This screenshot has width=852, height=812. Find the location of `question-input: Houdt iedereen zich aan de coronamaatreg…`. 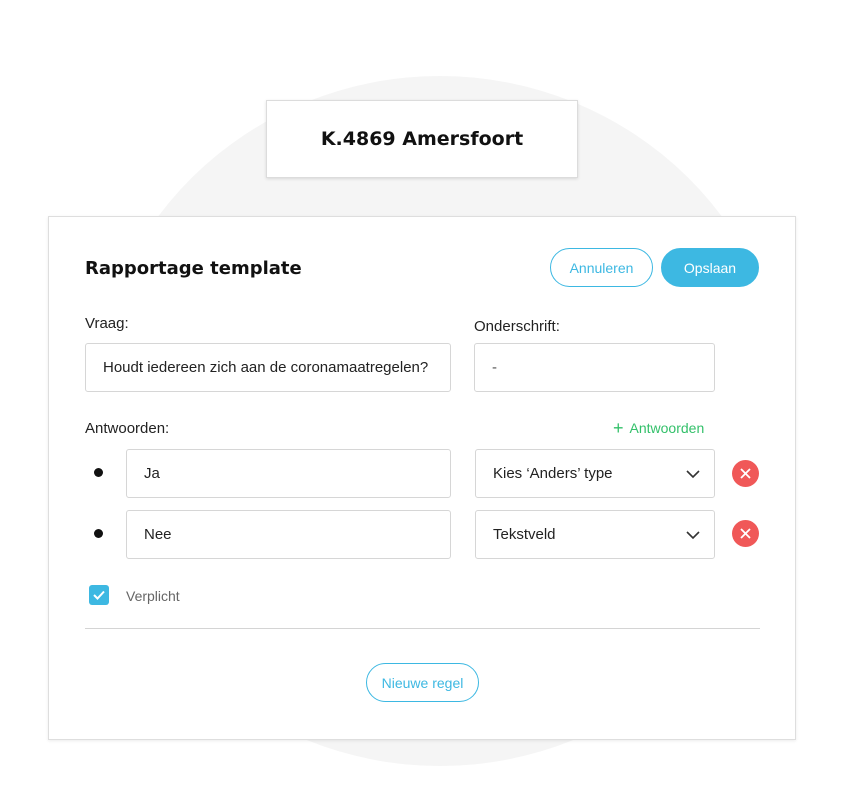

question-input: Houdt iedereen zich aan de coronamaatreg… is located at coordinates (268, 367).